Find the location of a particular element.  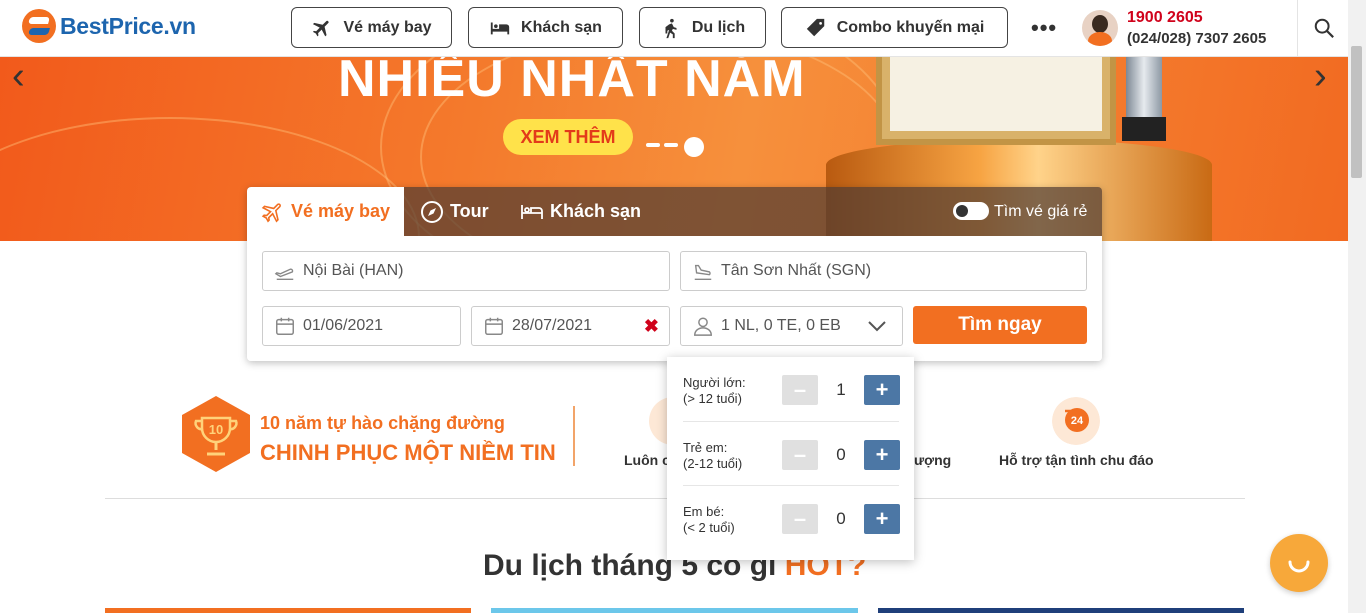

feature-item-label: Hỗ trợ tận tình chu đáo is located at coordinates (1076, 460).